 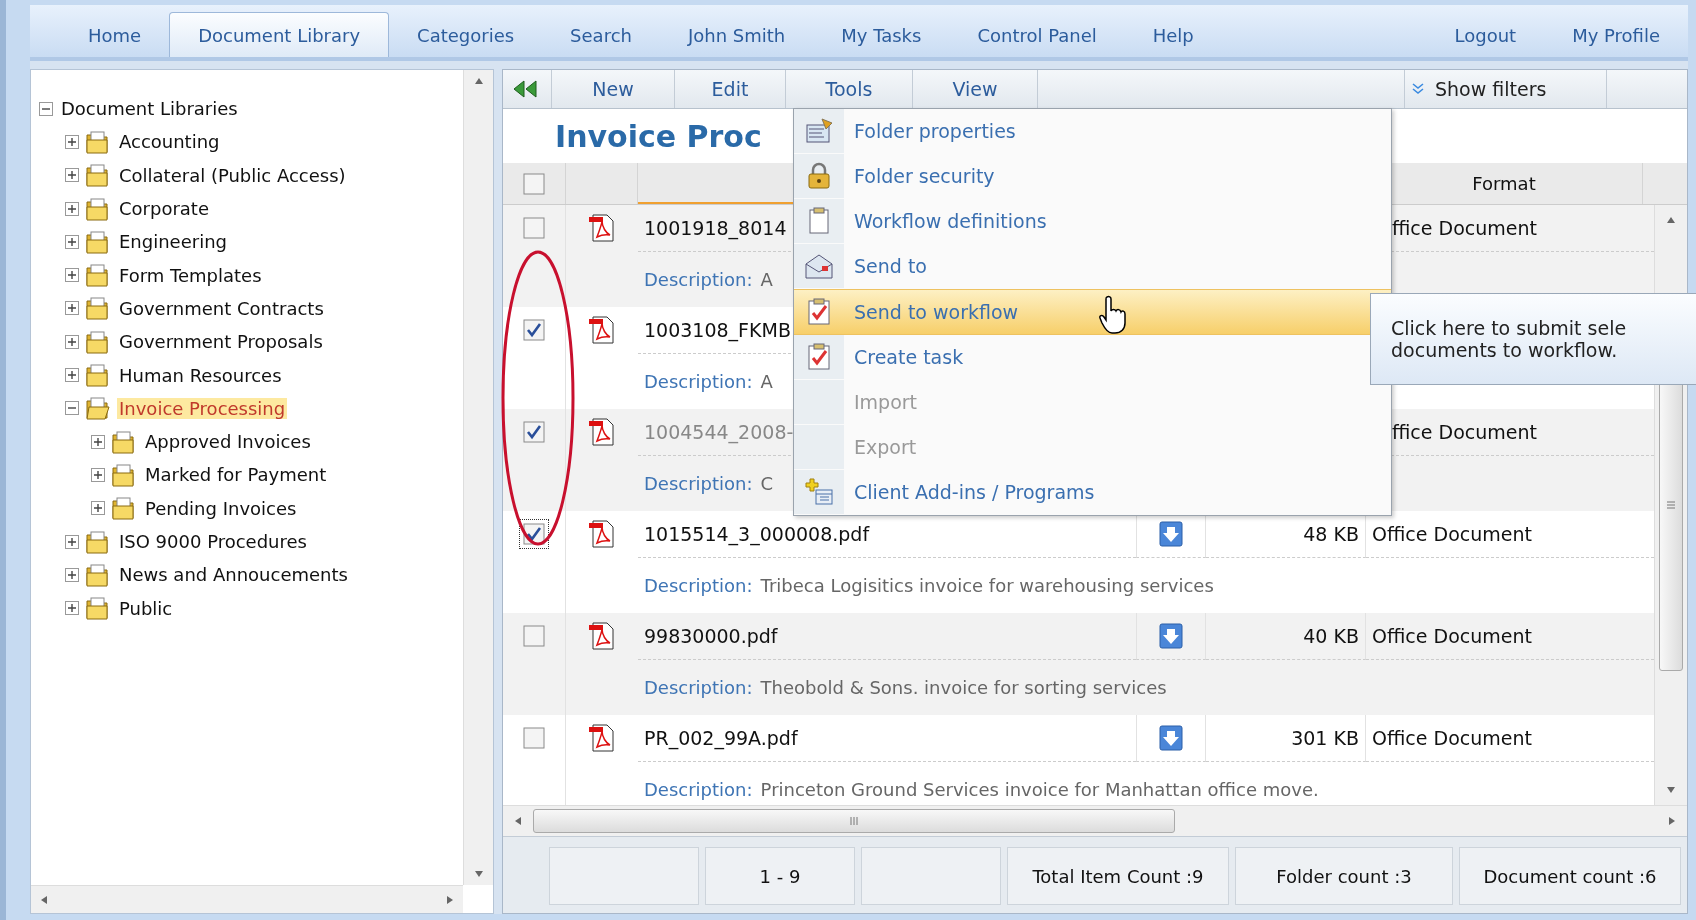 What do you see at coordinates (711, 636) in the screenshot?
I see `file-name: 99830000.pdf` at bounding box center [711, 636].